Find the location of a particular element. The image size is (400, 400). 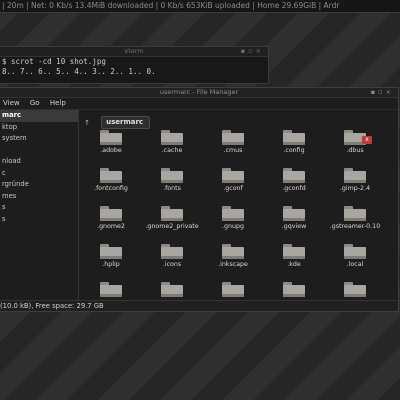

folder-name: .gstreamer-0.10 is located at coordinates (355, 226).